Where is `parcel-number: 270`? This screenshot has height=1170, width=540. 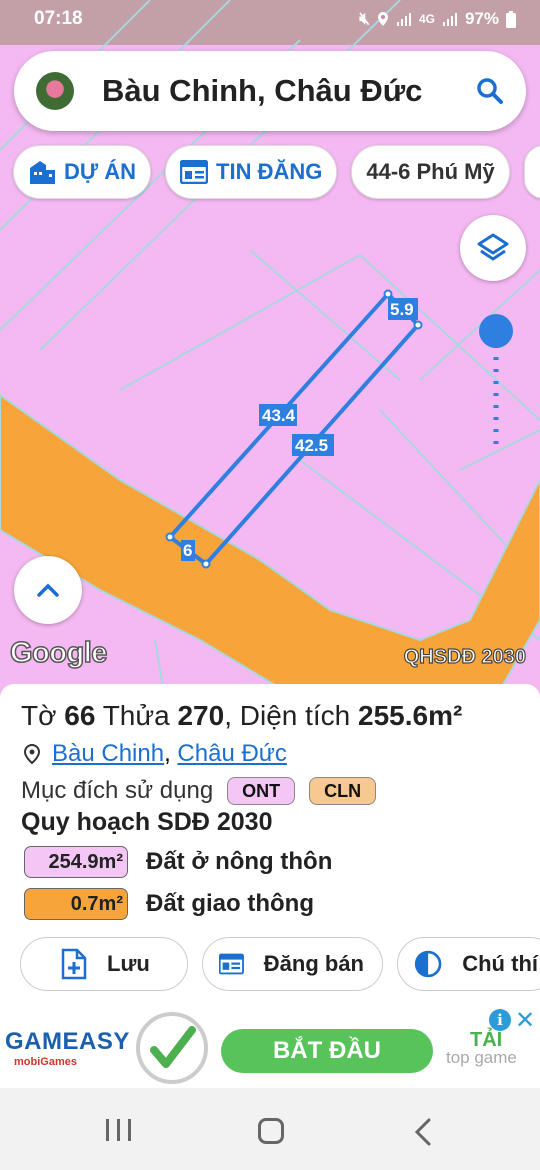 parcel-number: 270 is located at coordinates (201, 715).